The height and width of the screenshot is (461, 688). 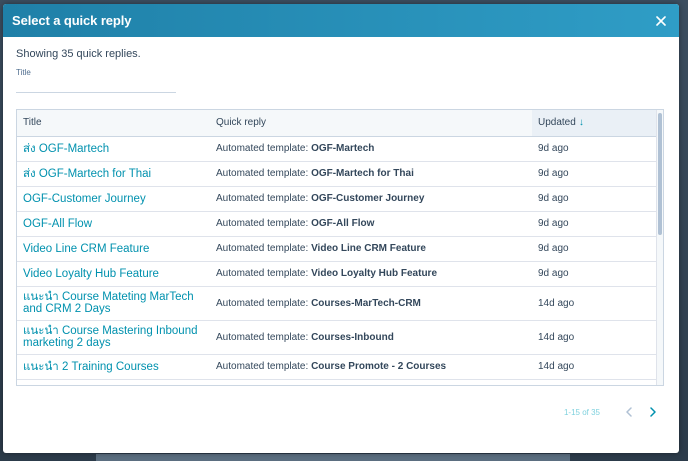 I want to click on page-range-text: 1-15 of 35, so click(x=581, y=412).